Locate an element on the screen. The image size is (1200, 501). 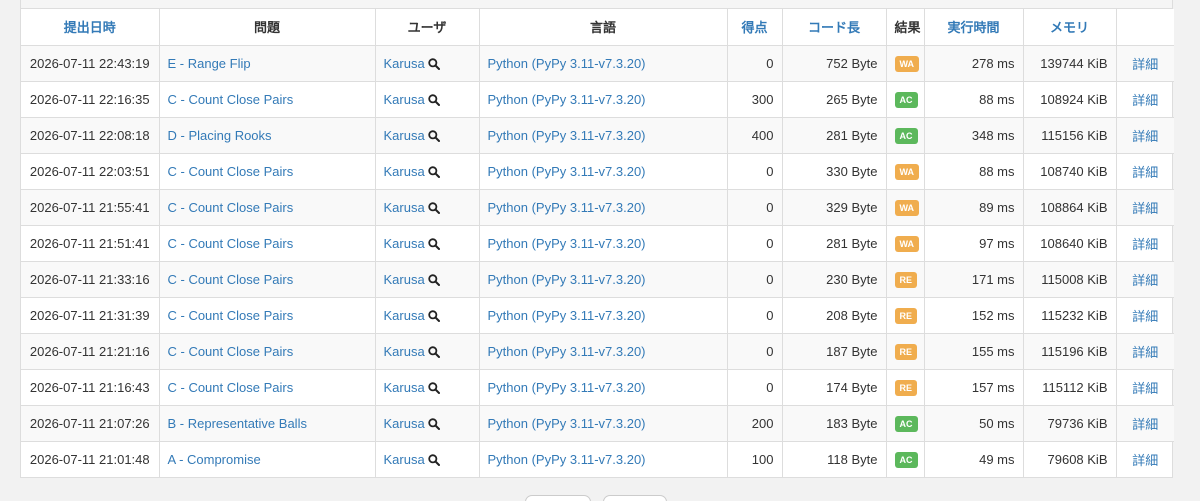
header-exec-time: 実行時間 is located at coordinates (974, 27).